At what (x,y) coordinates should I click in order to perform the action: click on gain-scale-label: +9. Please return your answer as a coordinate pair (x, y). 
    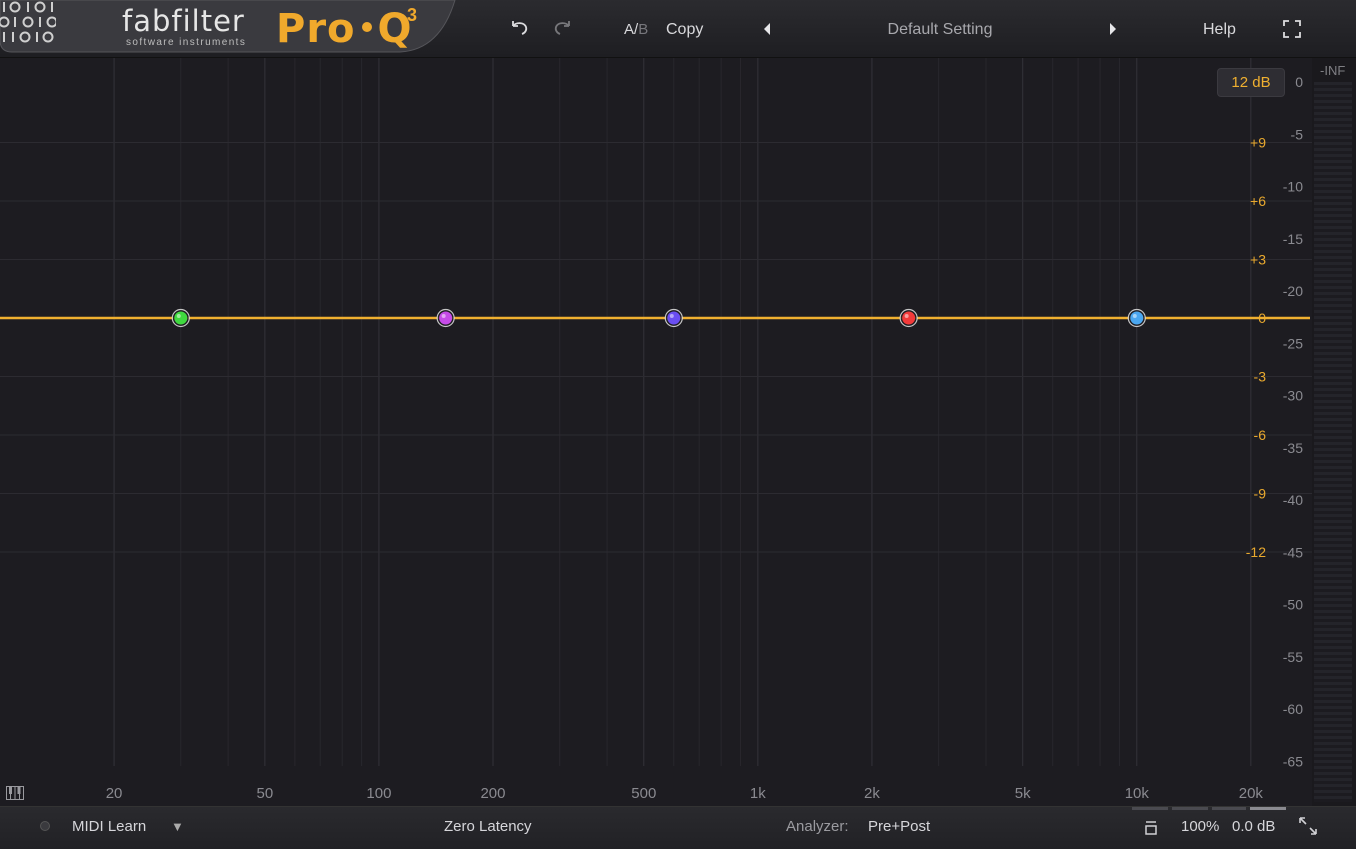
    Looking at the image, I should click on (1258, 143).